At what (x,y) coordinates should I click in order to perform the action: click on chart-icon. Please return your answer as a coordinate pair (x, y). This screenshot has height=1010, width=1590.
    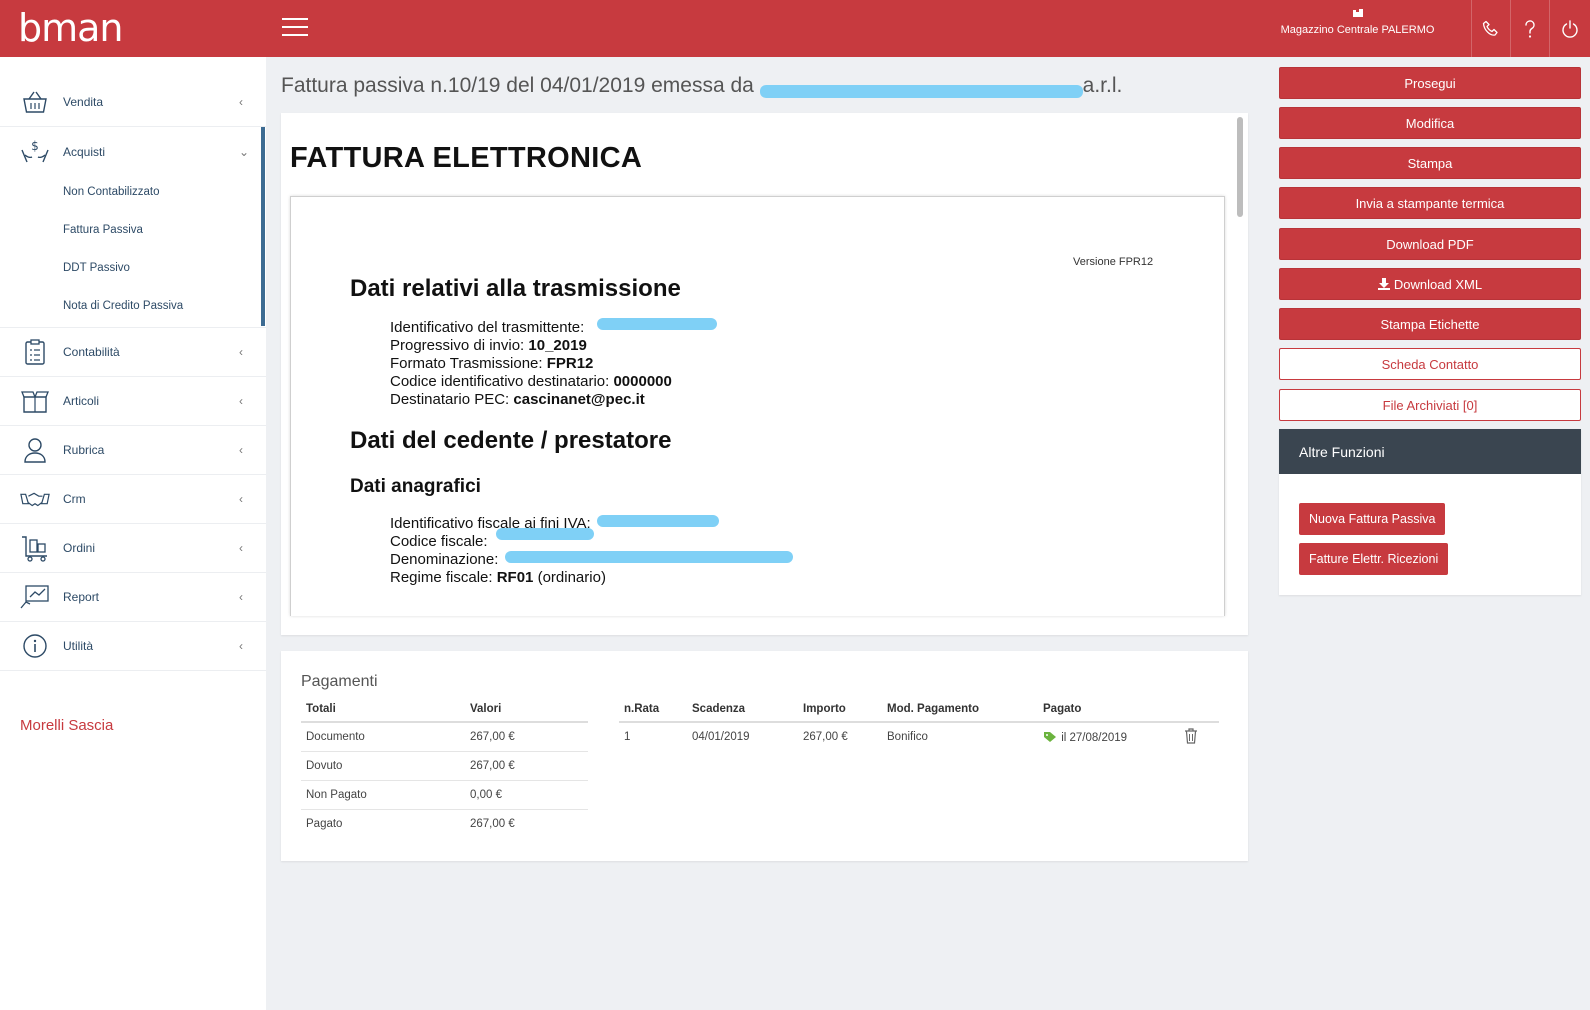
    Looking at the image, I should click on (35, 597).